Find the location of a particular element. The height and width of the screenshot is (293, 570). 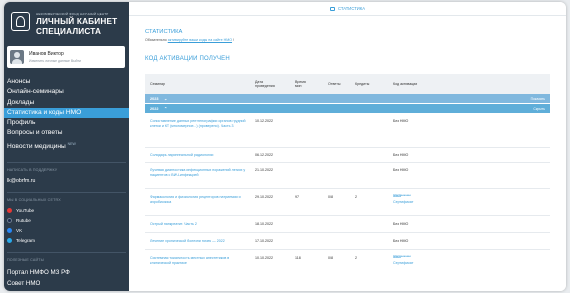

sidebar-item-profile: Профиль is located at coordinates (66, 123).